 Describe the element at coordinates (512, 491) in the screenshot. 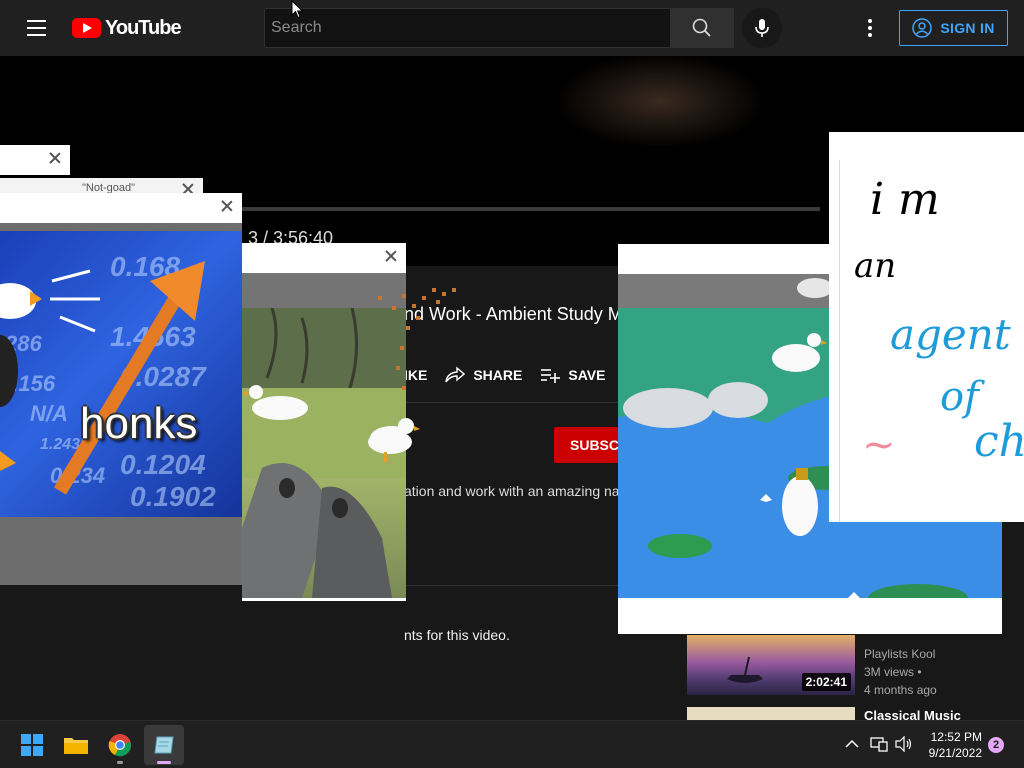

I see `video-description: ation and work with an amazing na` at that location.